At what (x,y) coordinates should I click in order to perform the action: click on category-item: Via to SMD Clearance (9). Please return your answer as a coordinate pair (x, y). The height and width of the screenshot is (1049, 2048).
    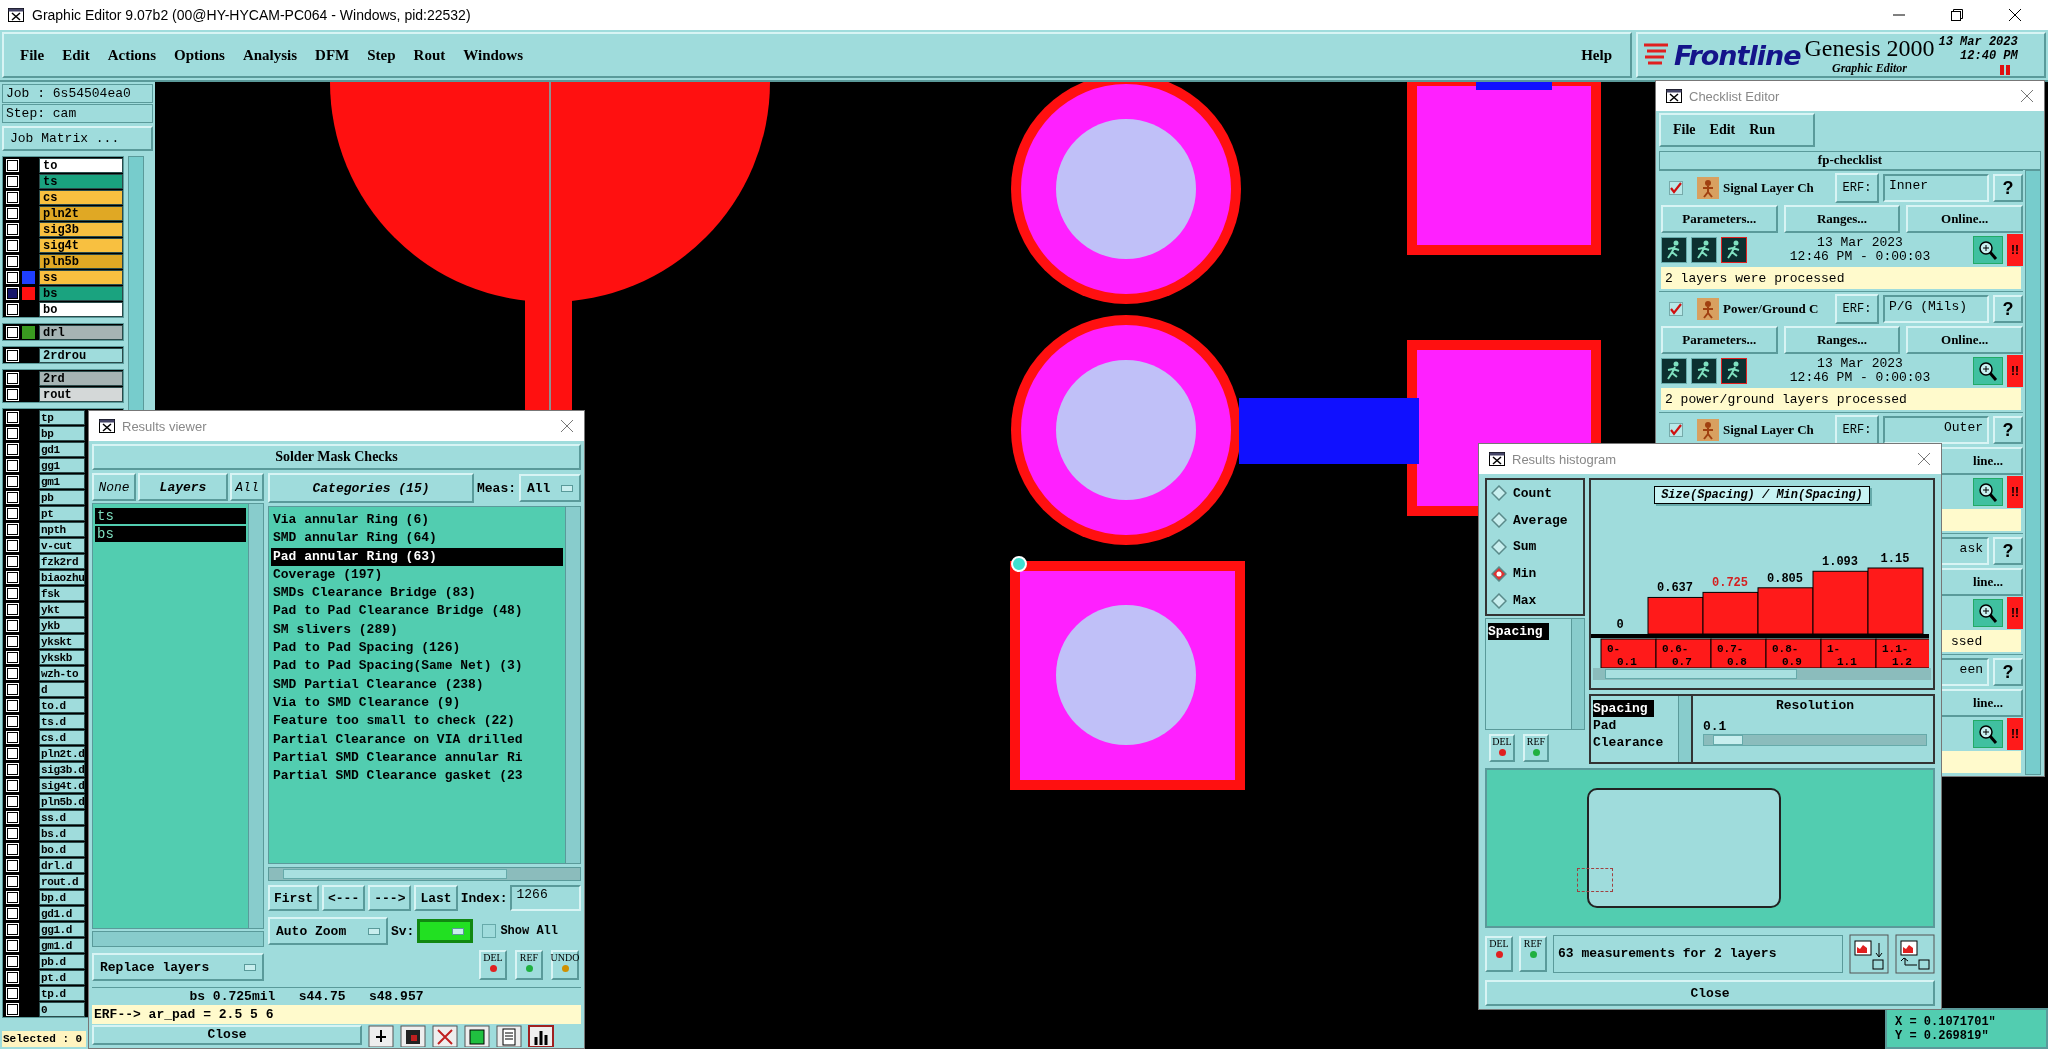
    Looking at the image, I should click on (417, 703).